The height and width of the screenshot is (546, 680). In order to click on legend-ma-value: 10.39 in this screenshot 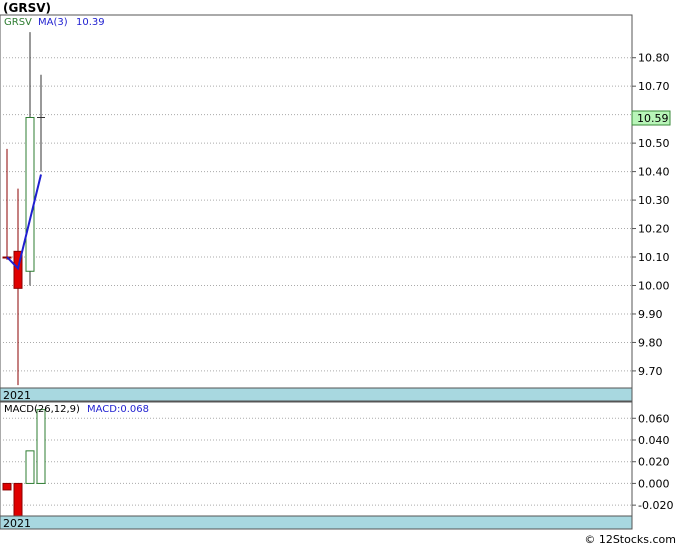, I will do `click(90, 22)`.